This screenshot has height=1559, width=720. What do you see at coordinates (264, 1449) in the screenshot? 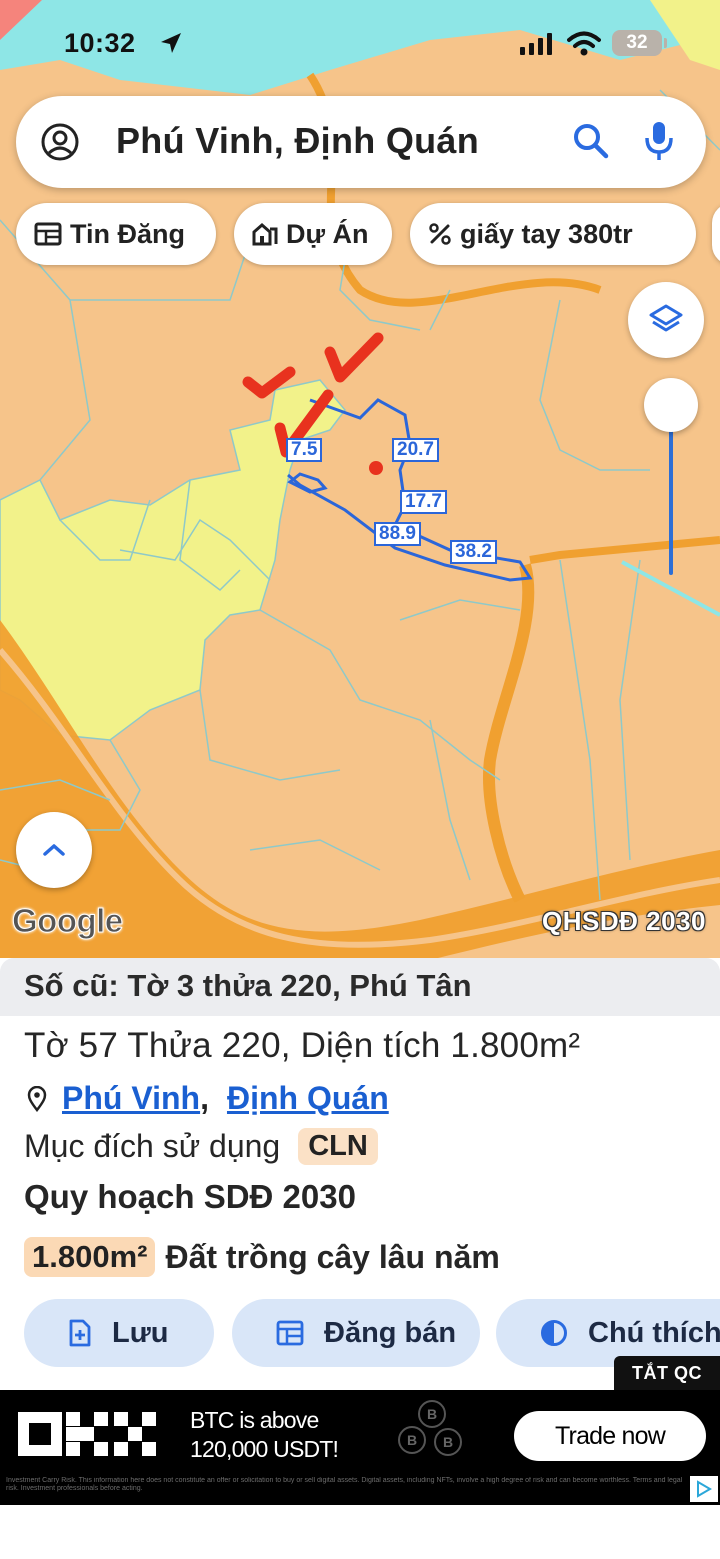
I see `ad-headline-line2: 120,000 USDT!` at bounding box center [264, 1449].